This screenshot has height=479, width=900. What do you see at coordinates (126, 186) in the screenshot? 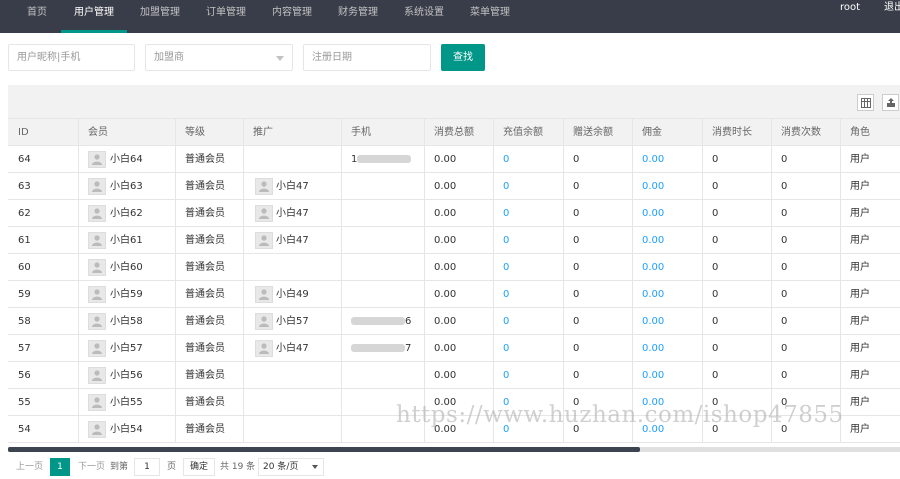
I see `cell-member: 小白63` at bounding box center [126, 186].